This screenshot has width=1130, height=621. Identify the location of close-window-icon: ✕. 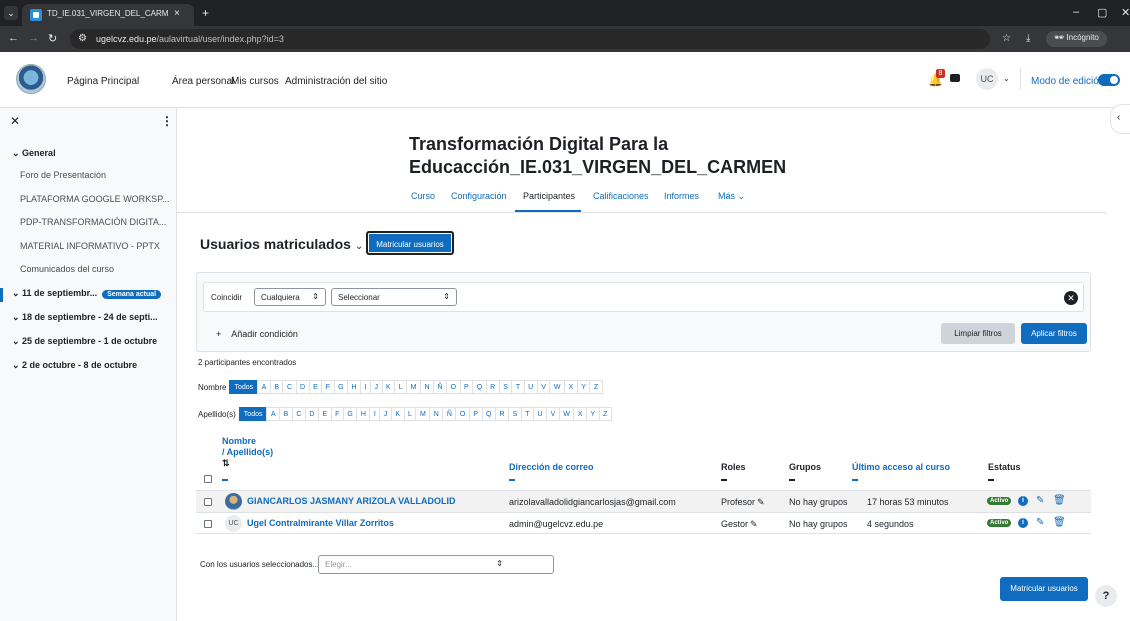
(1125, 12).